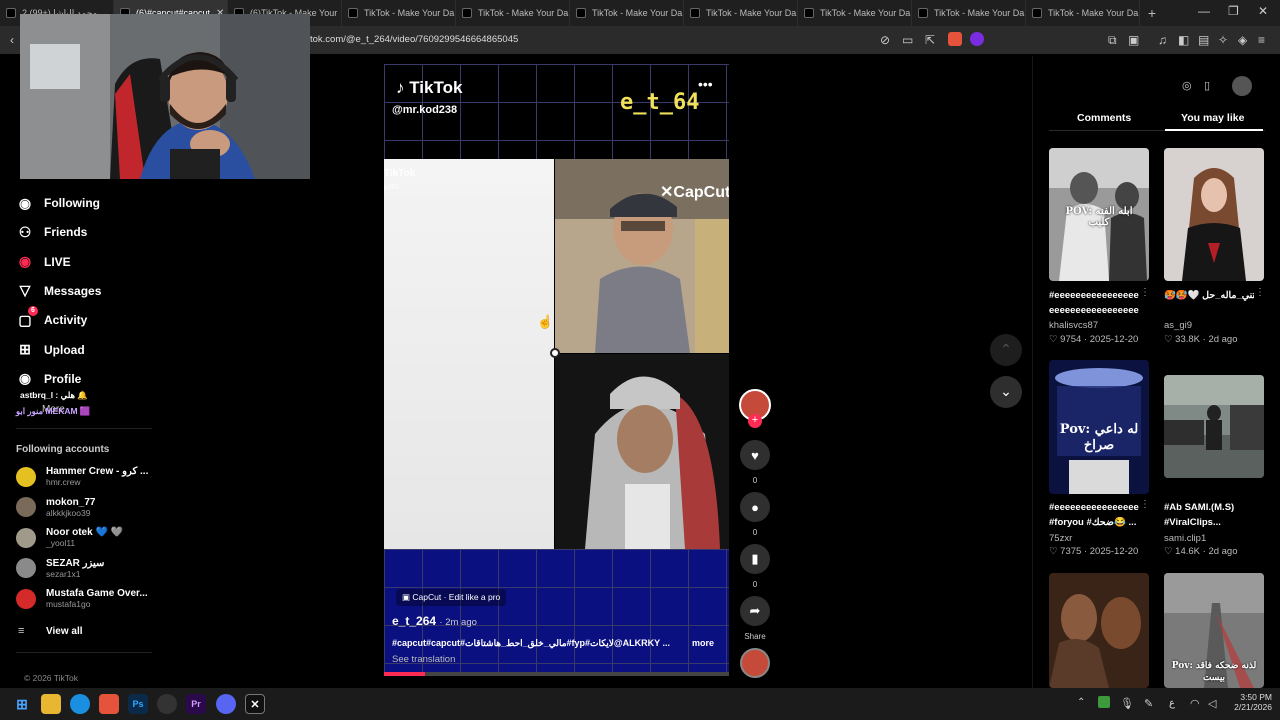  Describe the element at coordinates (1185, 538) in the screenshot. I see `card-username: sami.clip1` at that location.